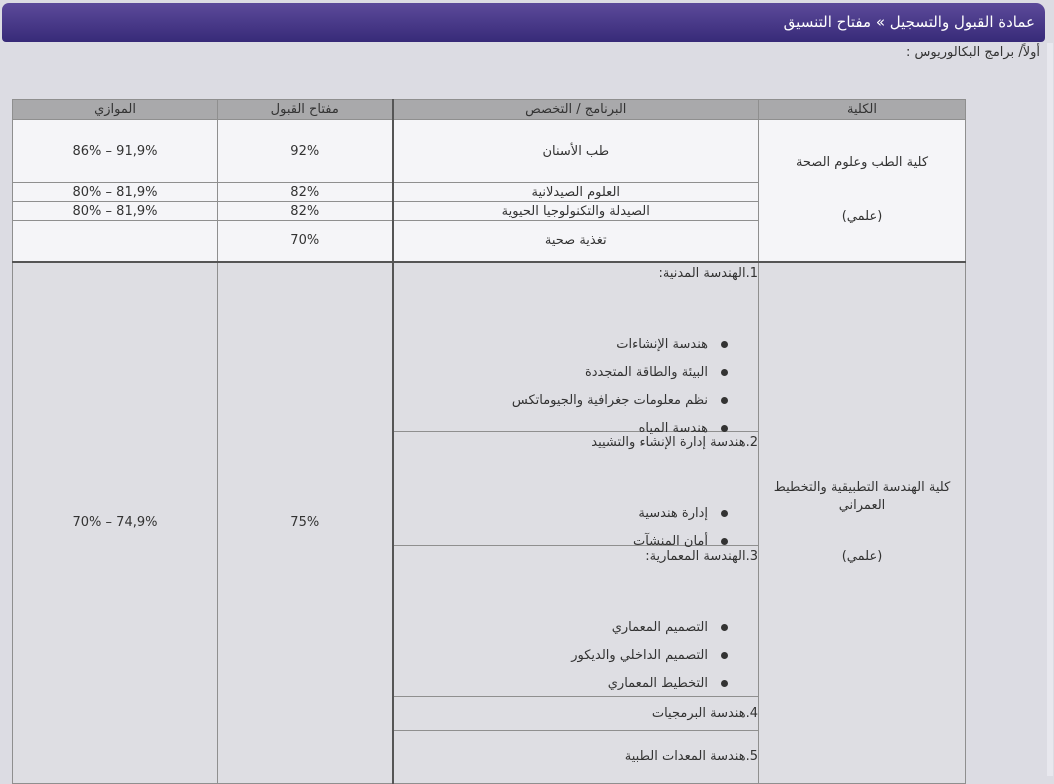  I want to click on parallel-cell, so click(115, 241).